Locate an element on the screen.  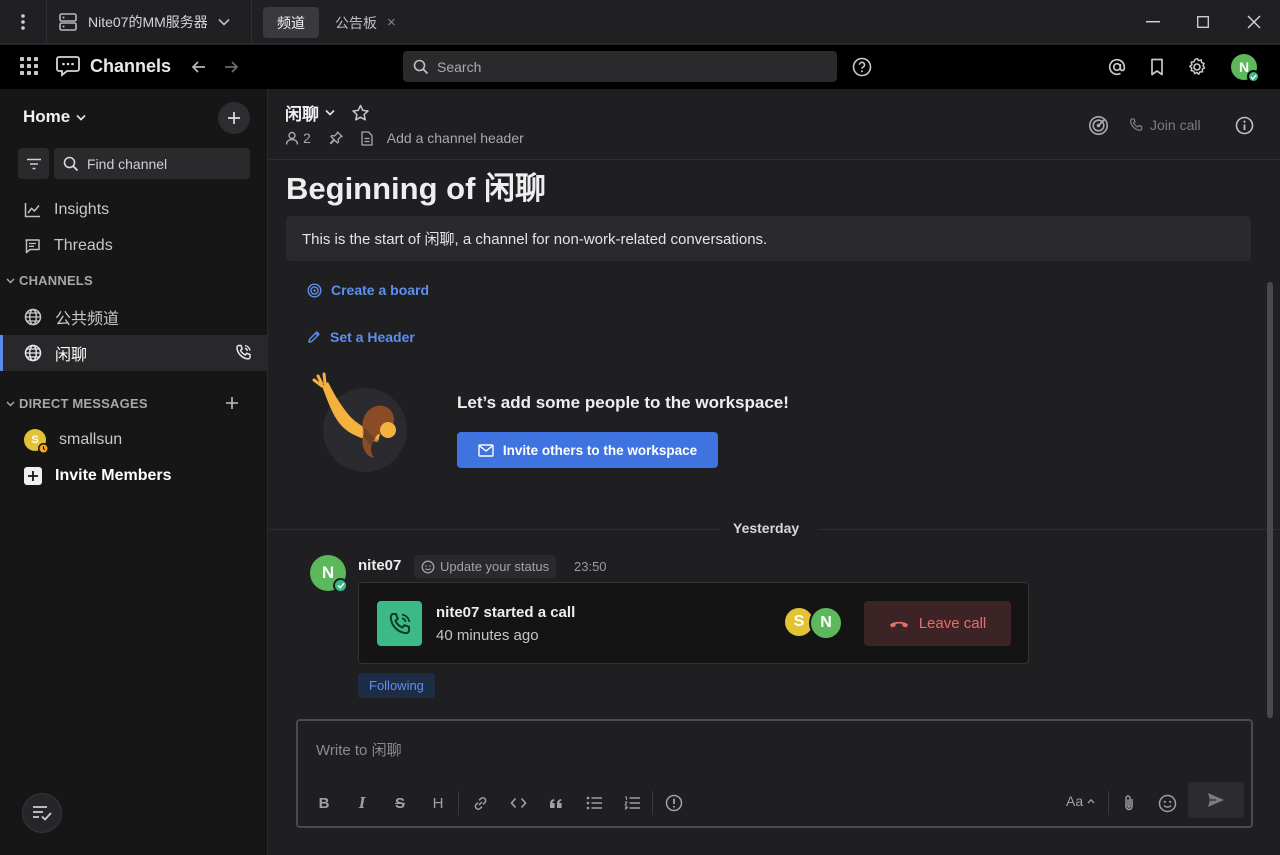
threads-icon is located at coordinates (32, 246).